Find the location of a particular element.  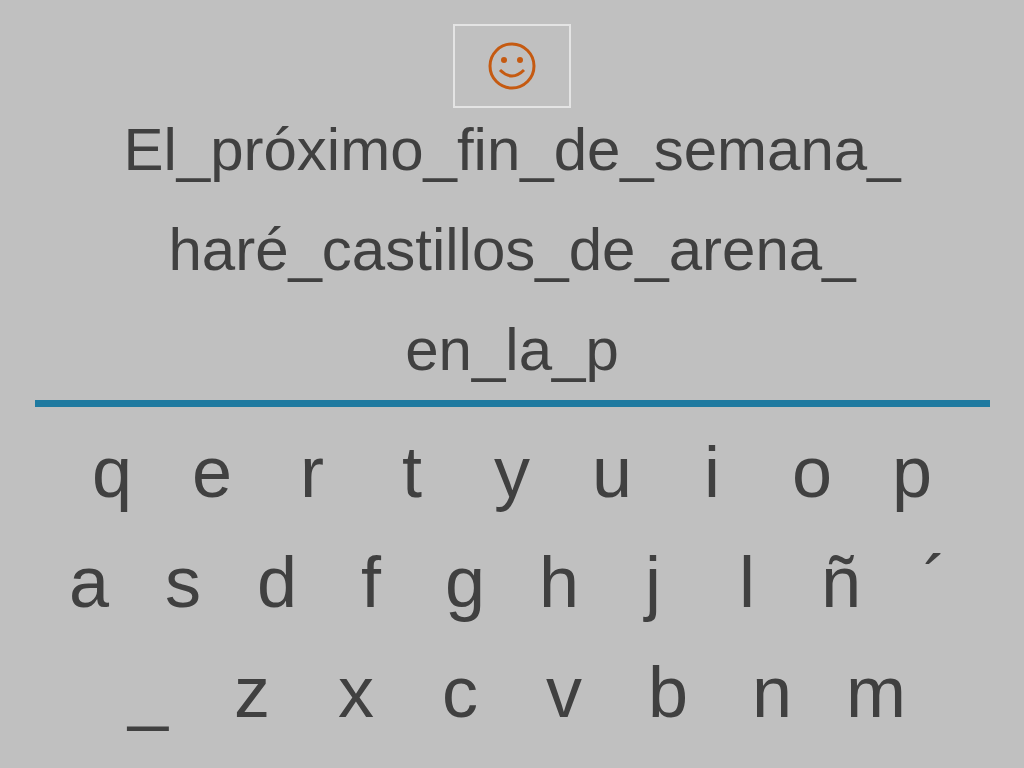

letter-key: l is located at coordinates (747, 582).